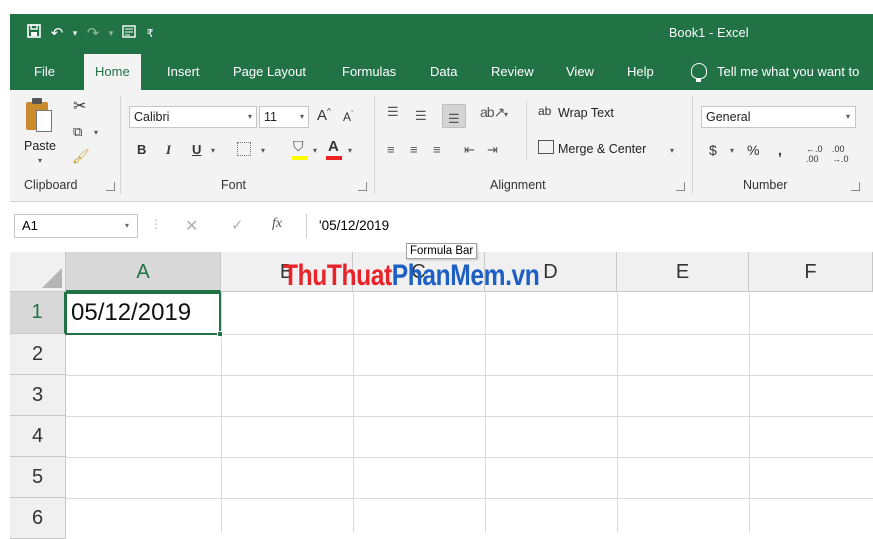  Describe the element at coordinates (141, 149) in the screenshot. I see `bold-button: B` at that location.